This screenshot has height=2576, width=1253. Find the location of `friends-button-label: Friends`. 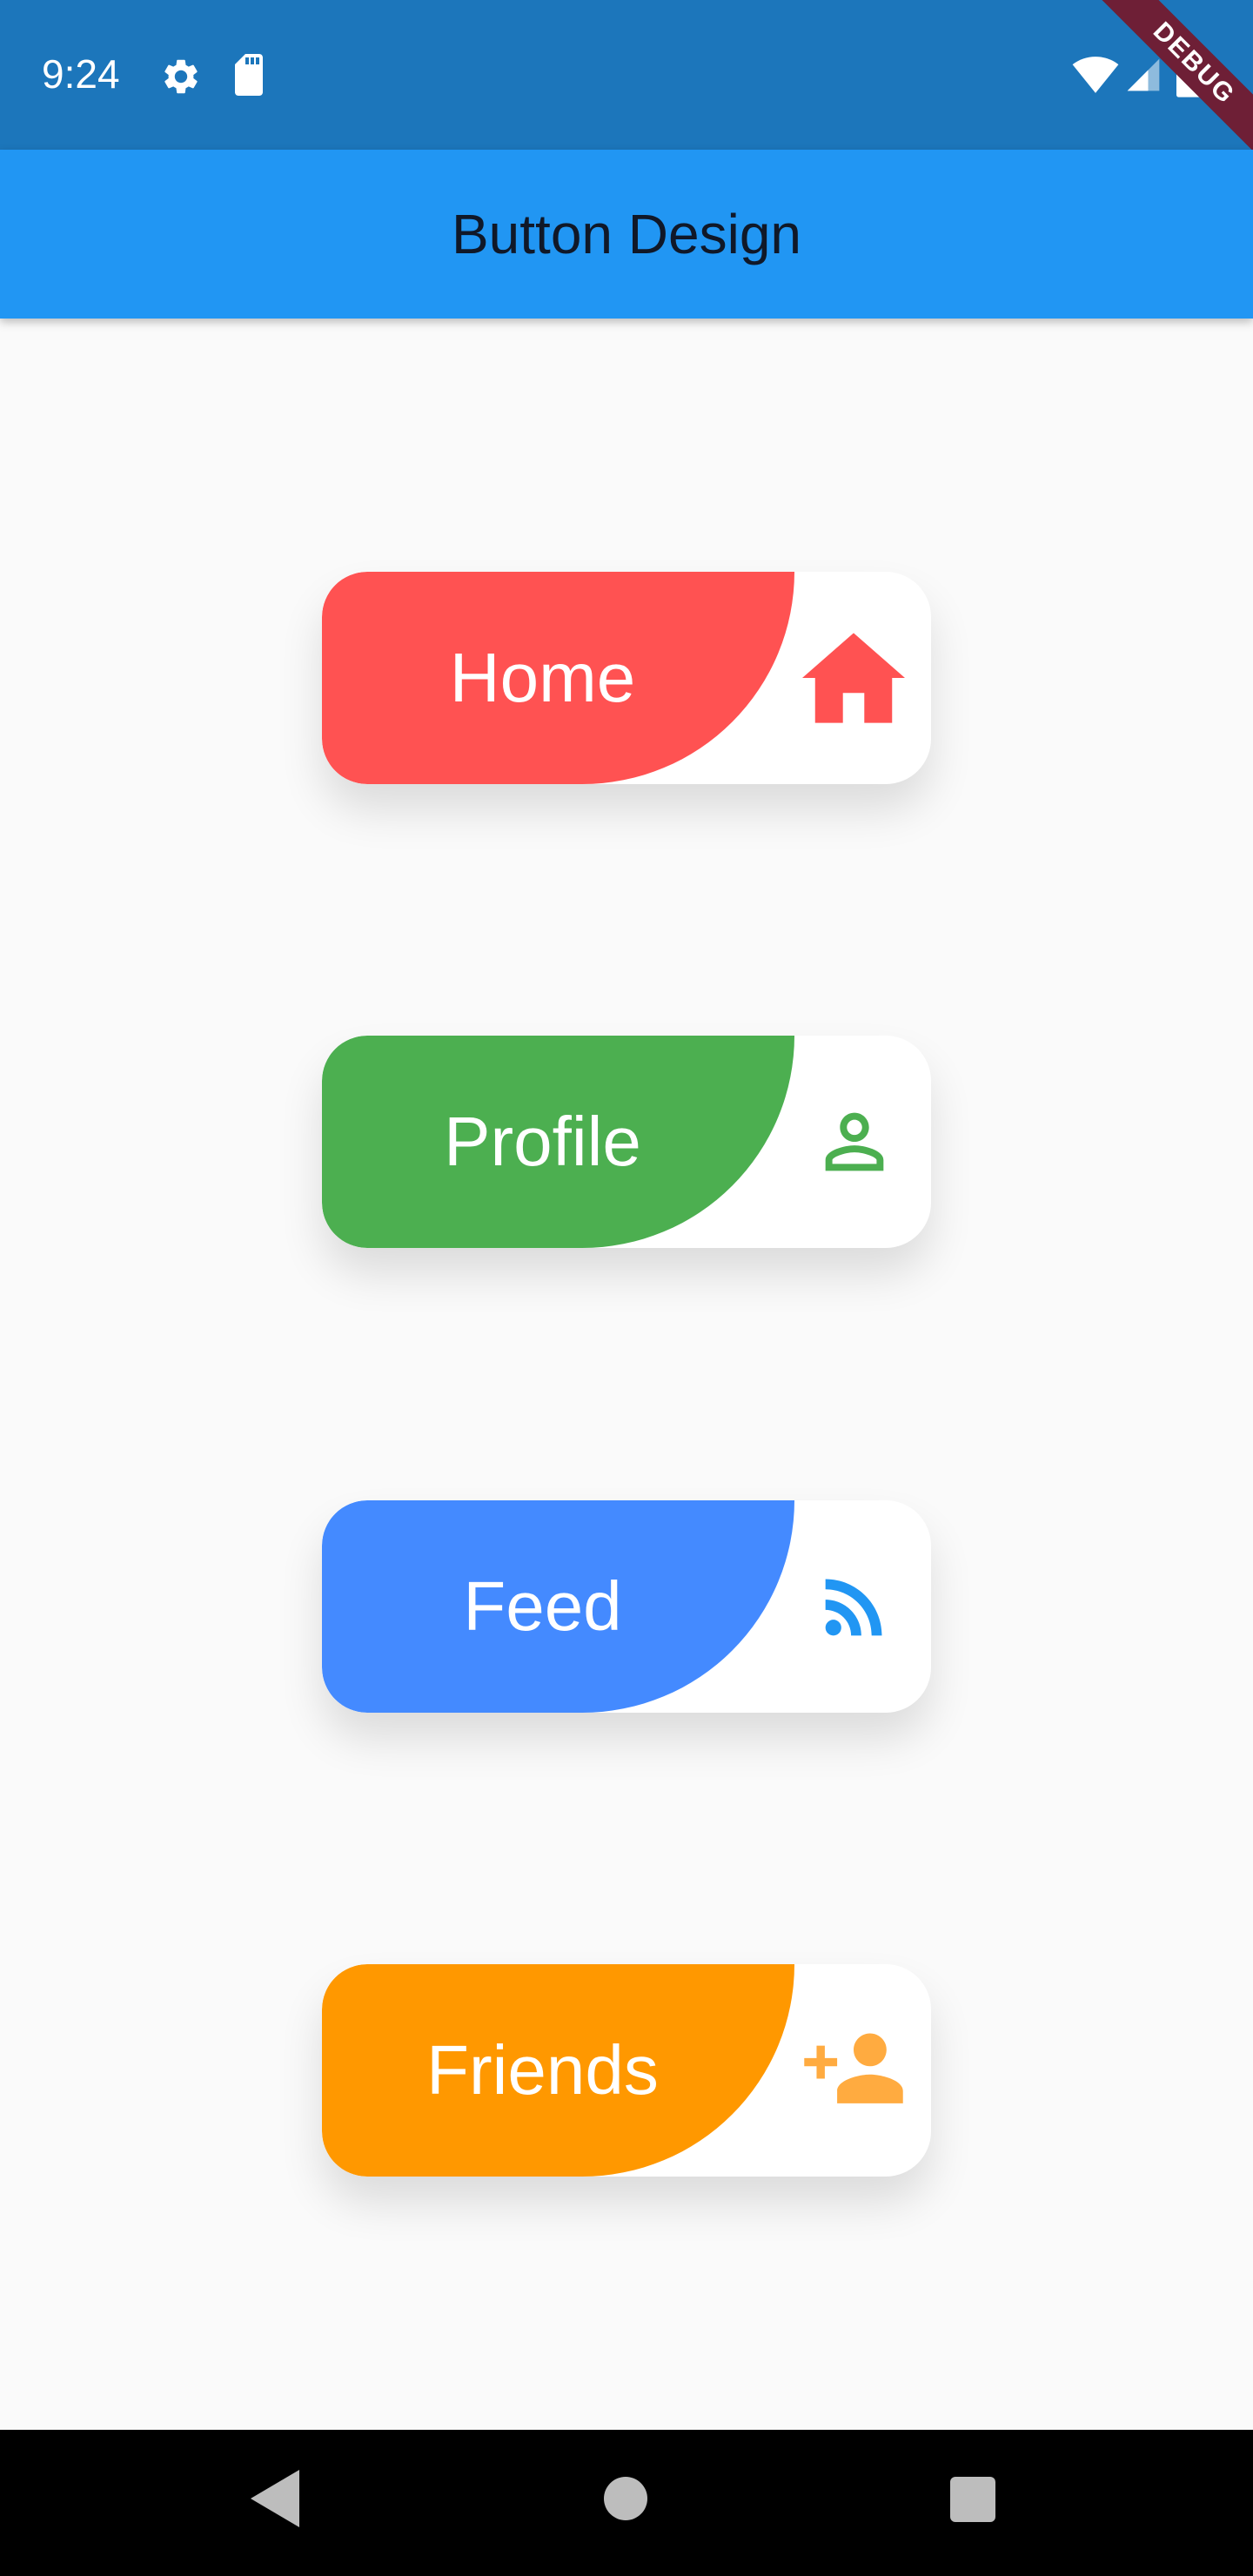

friends-button-label: Friends is located at coordinates (542, 2070).